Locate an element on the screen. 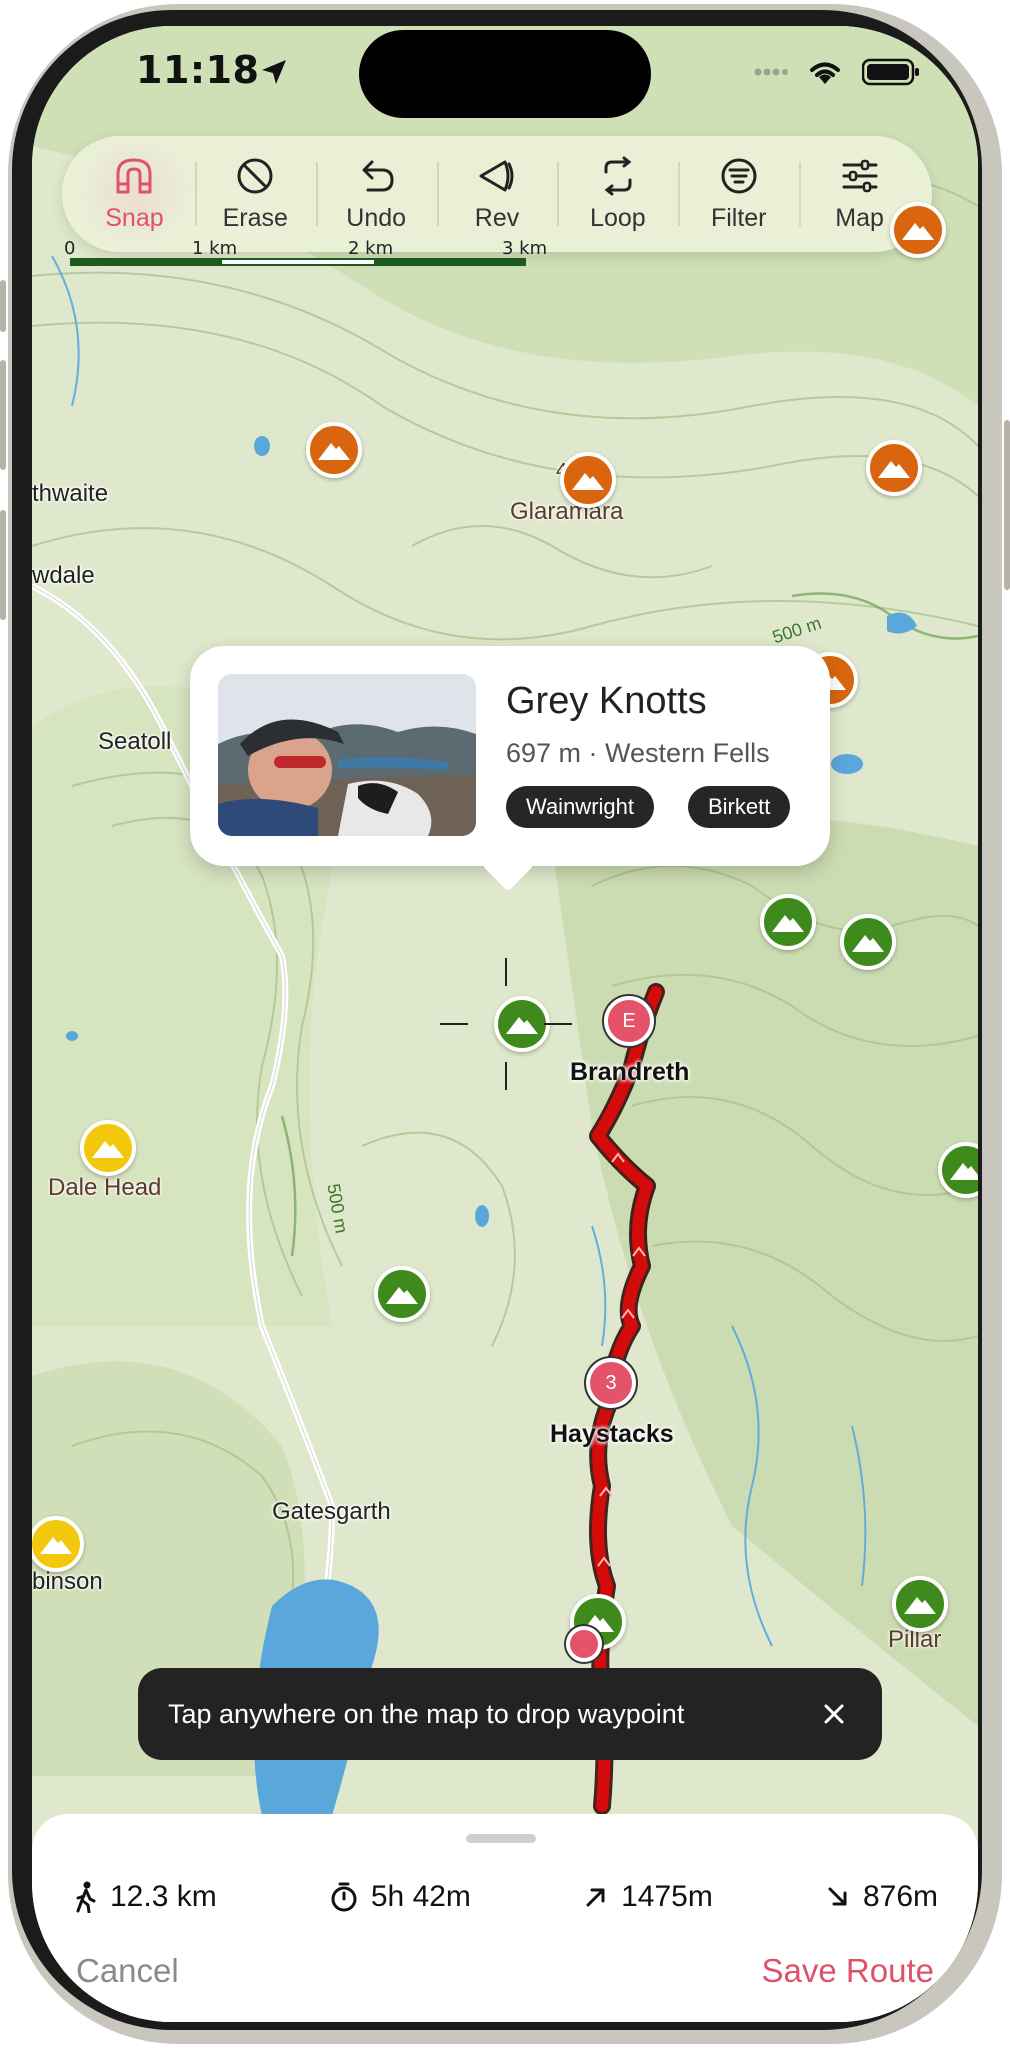  reverse-icon is located at coordinates (496, 175).